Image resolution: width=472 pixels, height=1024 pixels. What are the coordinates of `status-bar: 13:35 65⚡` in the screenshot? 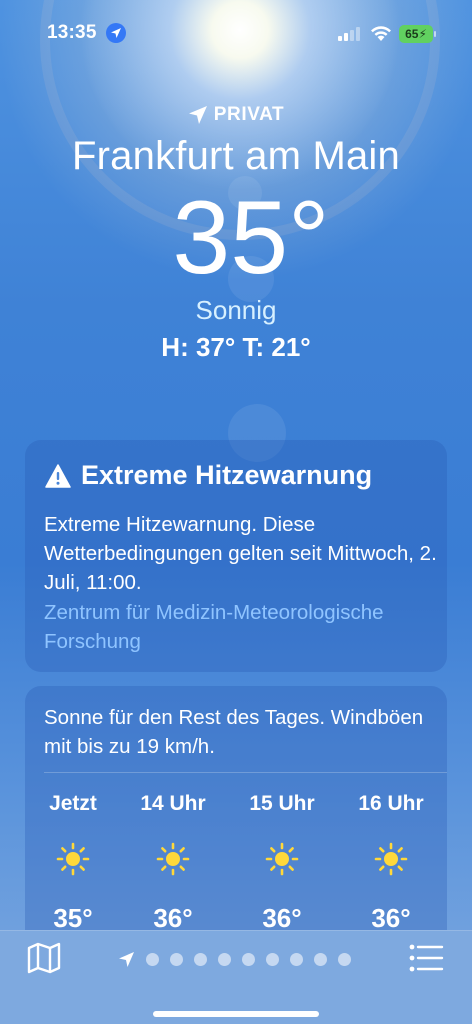 It's located at (236, 30).